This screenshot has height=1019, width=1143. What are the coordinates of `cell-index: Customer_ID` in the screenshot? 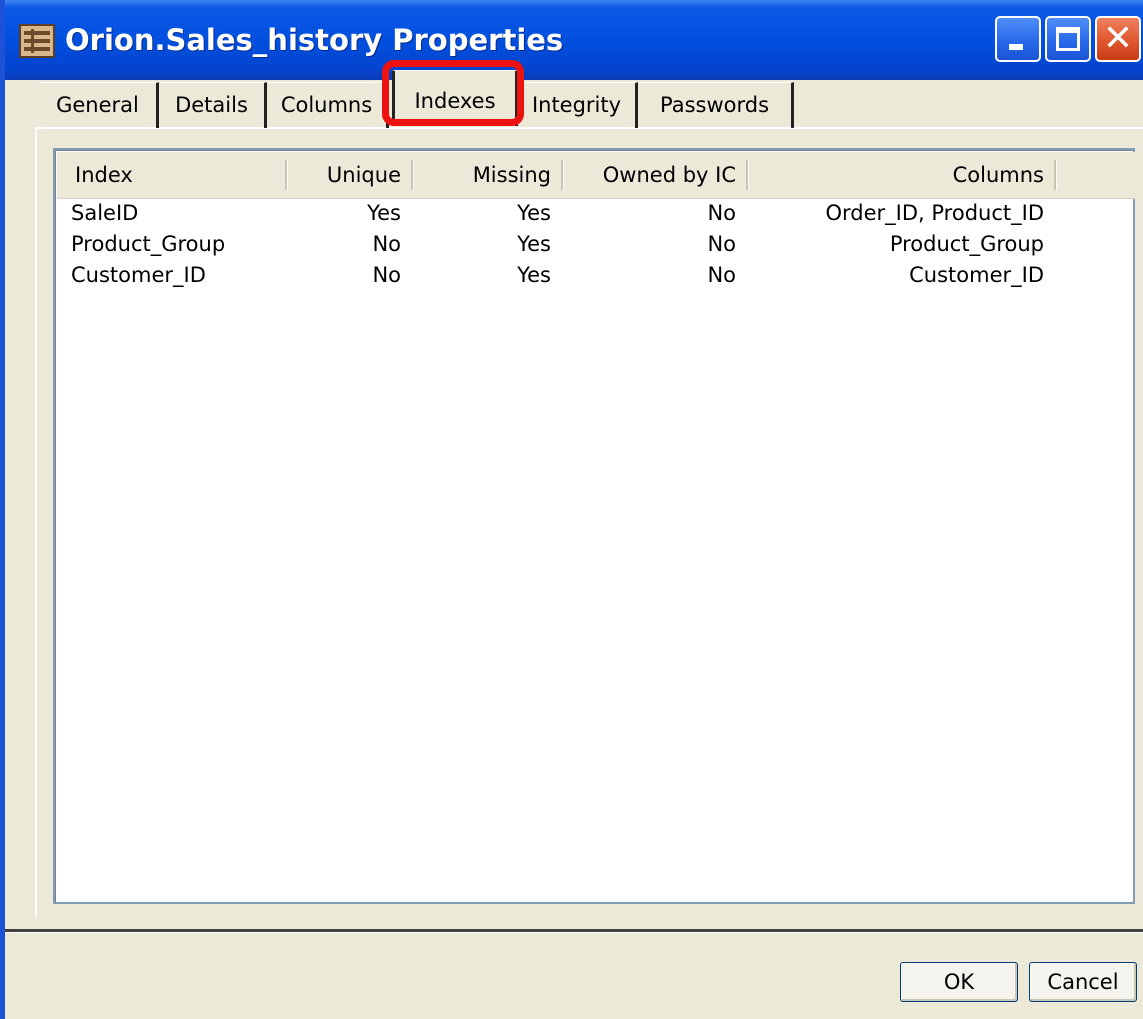 It's located at (138, 275).